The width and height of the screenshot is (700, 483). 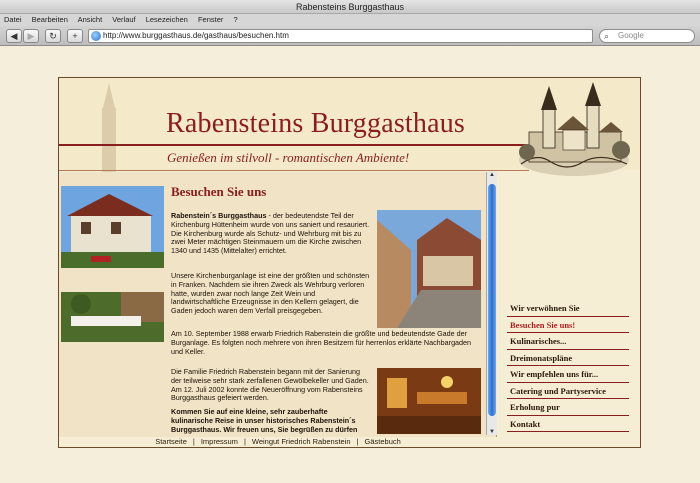 I want to click on menu-fenster: Fenster, so click(x=210, y=19).